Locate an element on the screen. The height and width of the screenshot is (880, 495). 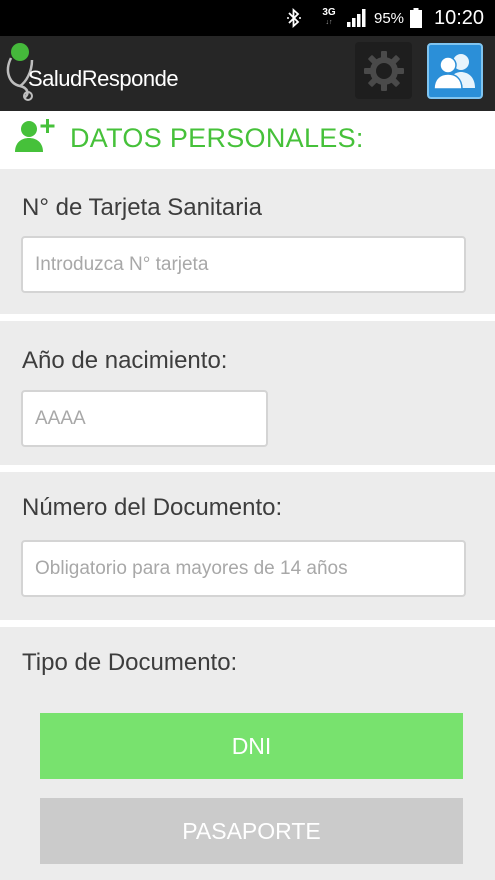
documento-input is located at coordinates (243, 568).